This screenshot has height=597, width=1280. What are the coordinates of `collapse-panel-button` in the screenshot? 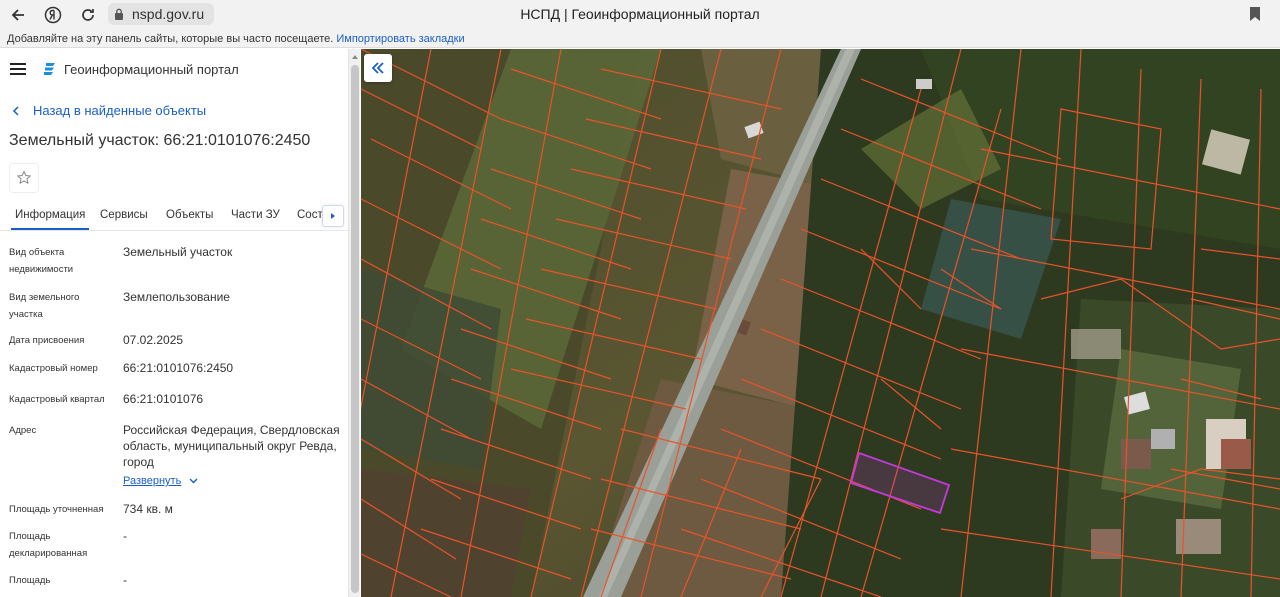 It's located at (378, 68).